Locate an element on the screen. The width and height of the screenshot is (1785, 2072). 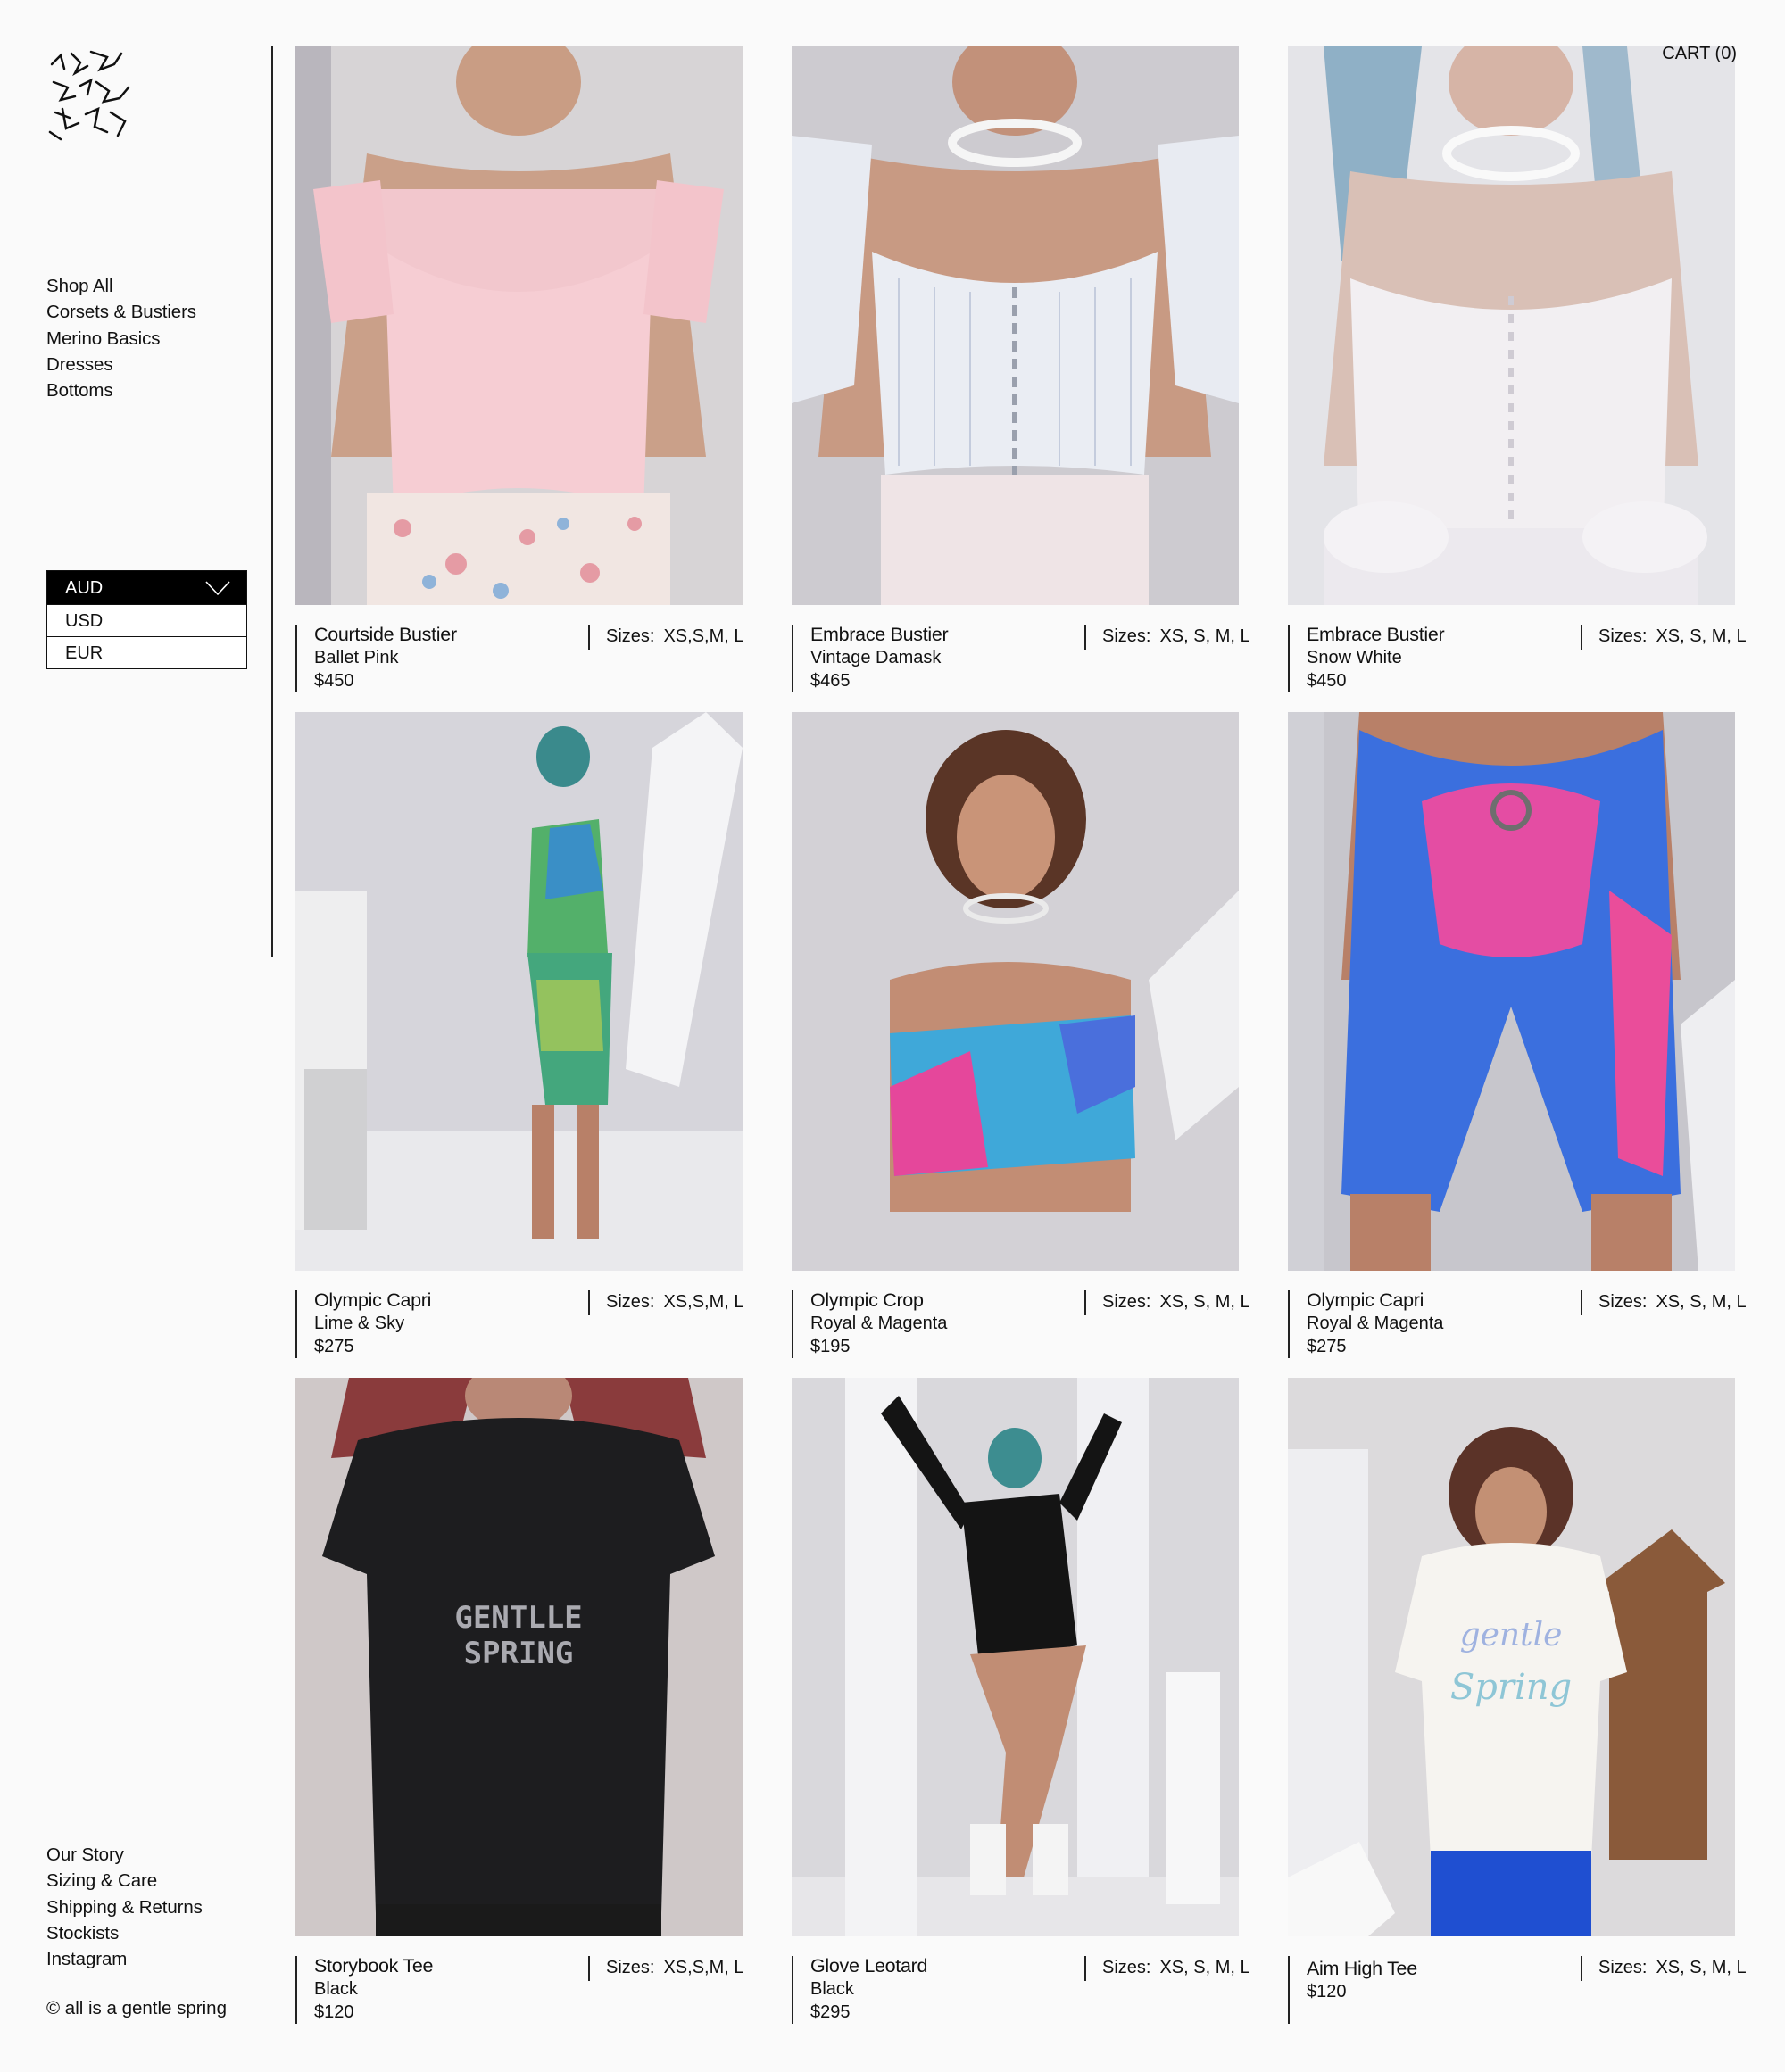
copyright: © all is a gentle spring is located at coordinates (136, 2008).